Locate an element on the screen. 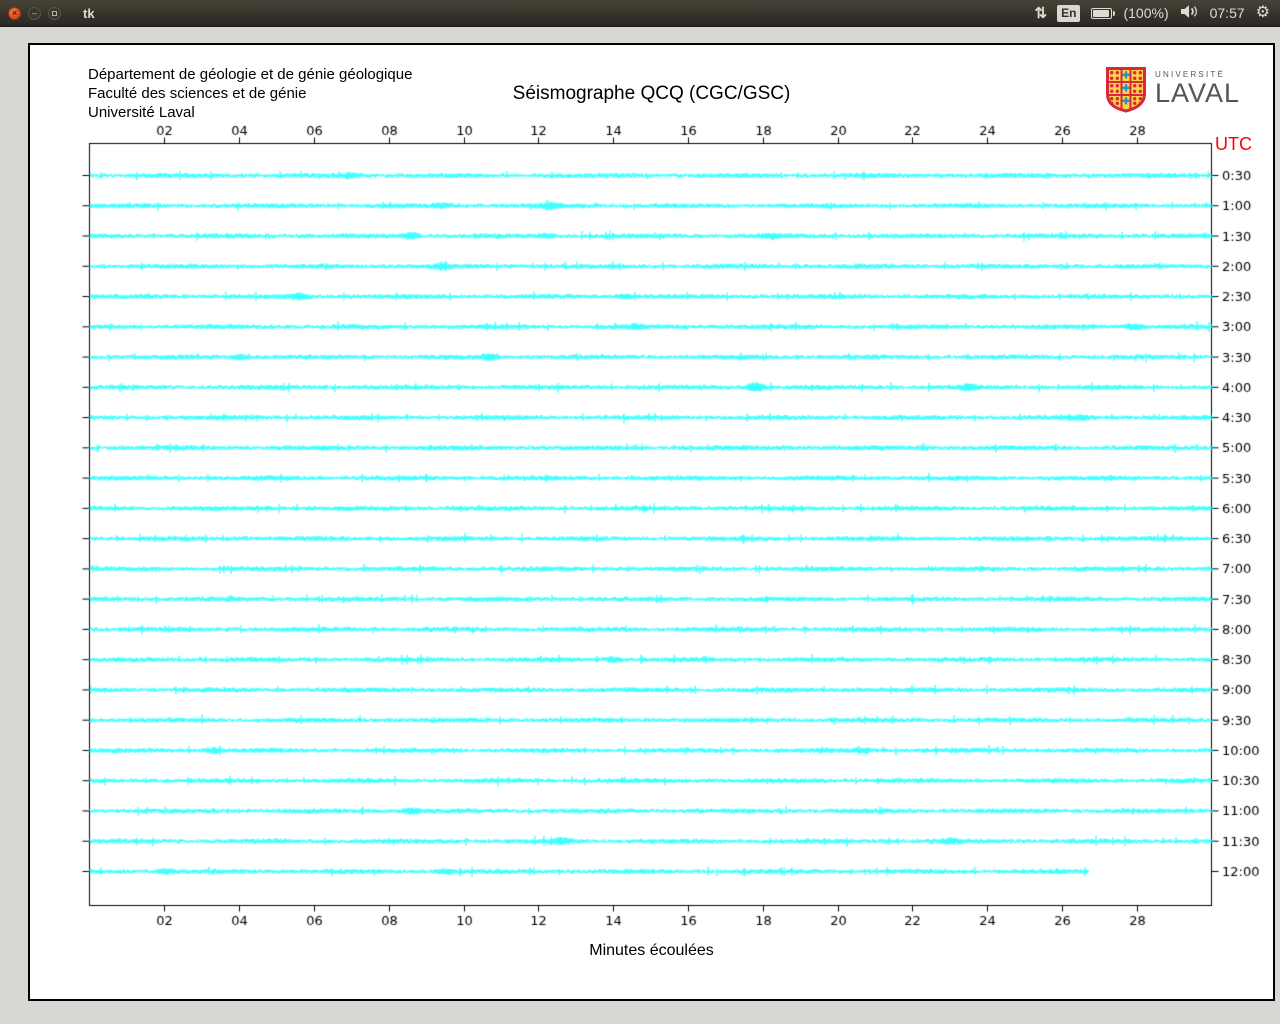 This screenshot has height=1024, width=1280. sync-arrows-icon: ⇅ is located at coordinates (1041, 13).